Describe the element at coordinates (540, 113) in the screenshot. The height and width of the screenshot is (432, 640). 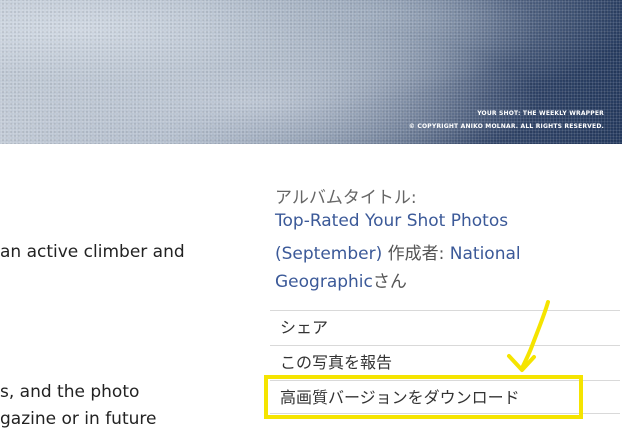
I see `photo-credit-title: YOUR SHOT: THE WEEKLY WRAPPER` at that location.